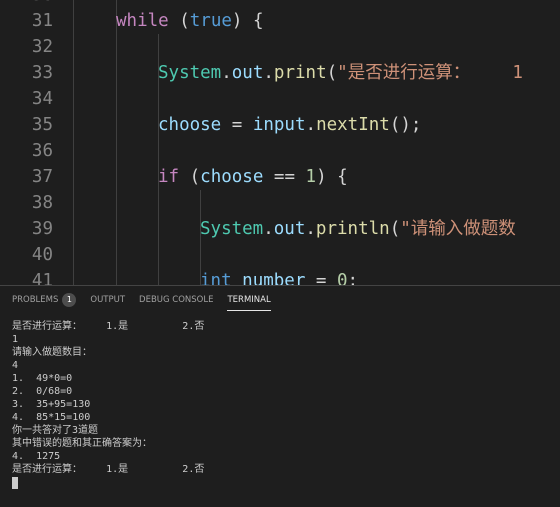 This screenshot has width=560, height=507. I want to click on tab-problems: PROBLEMS 1, so click(44, 301).